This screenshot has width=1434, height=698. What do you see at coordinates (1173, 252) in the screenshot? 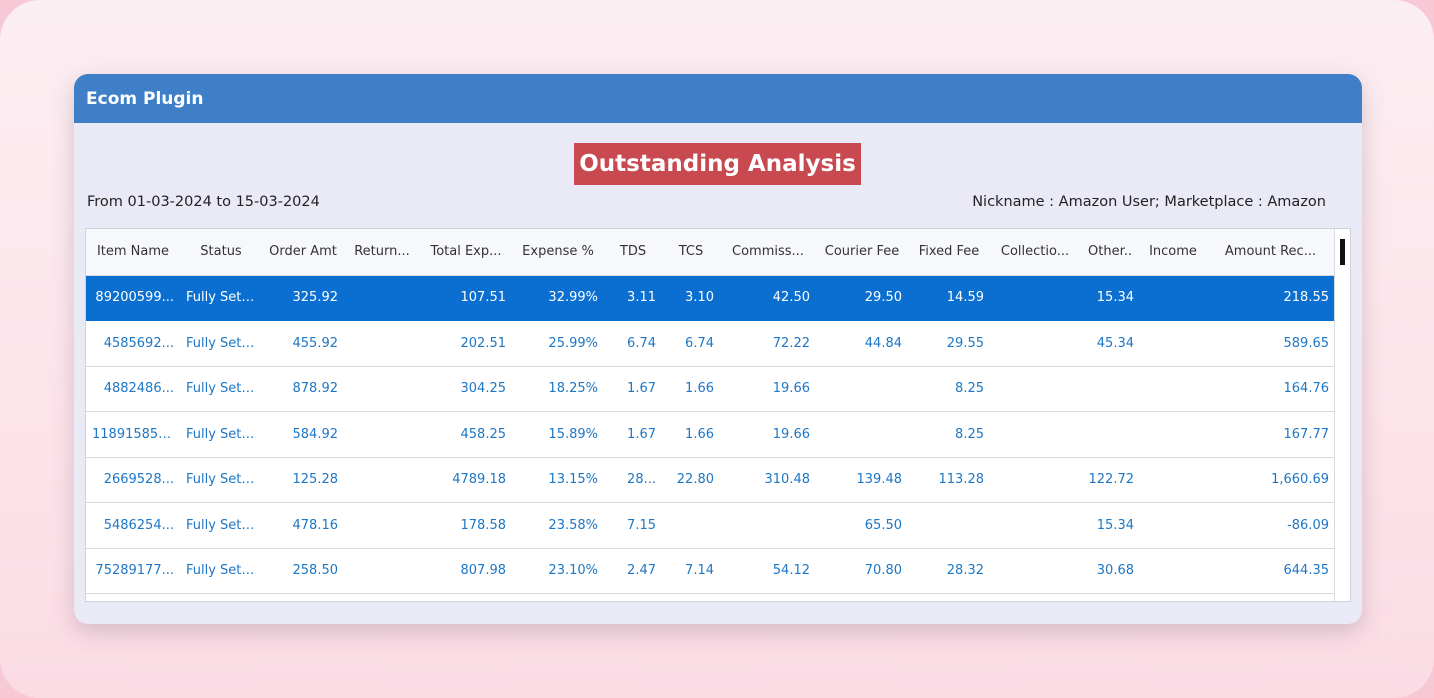
I see `column-header: Income` at bounding box center [1173, 252].